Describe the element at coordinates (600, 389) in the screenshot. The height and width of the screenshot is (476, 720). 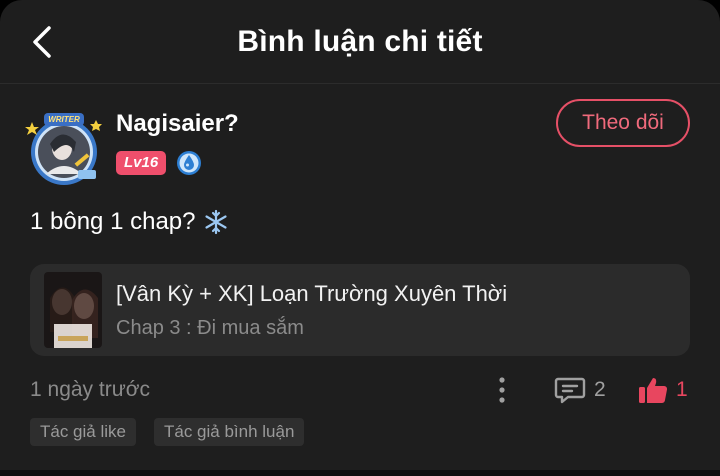
I see `comment-count: 2` at that location.